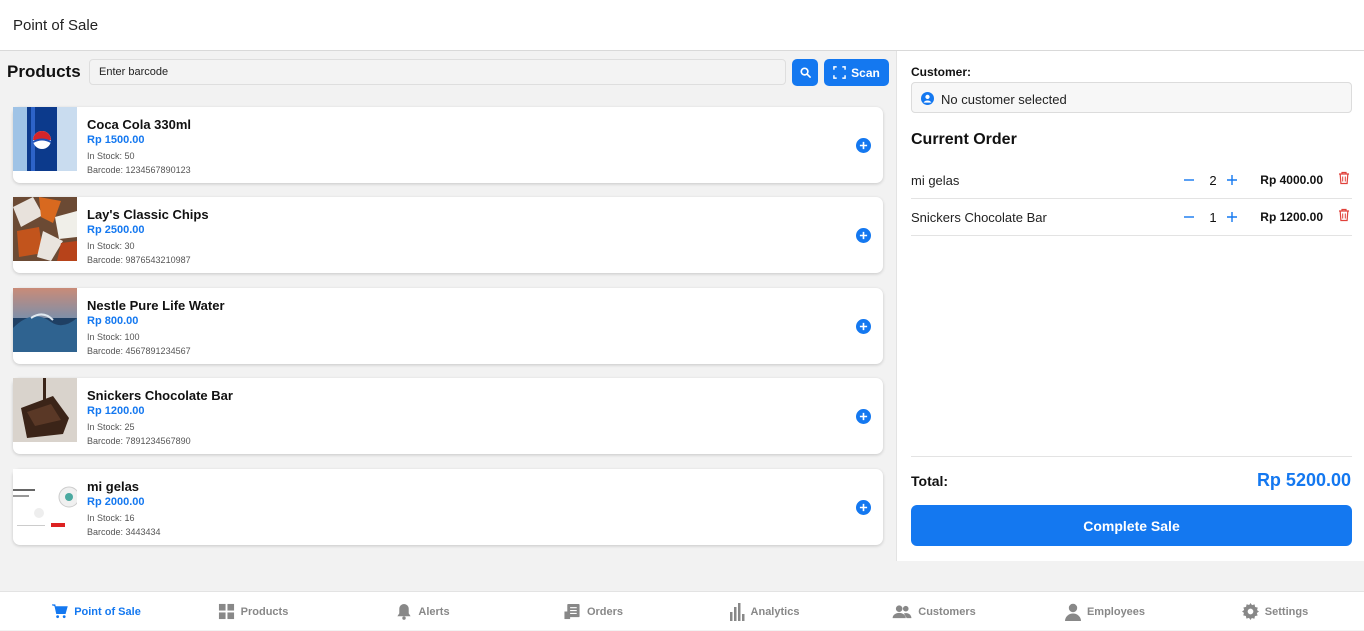 This screenshot has width=1364, height=631. Describe the element at coordinates (964, 139) in the screenshot. I see `current-order-title: Current Order` at that location.